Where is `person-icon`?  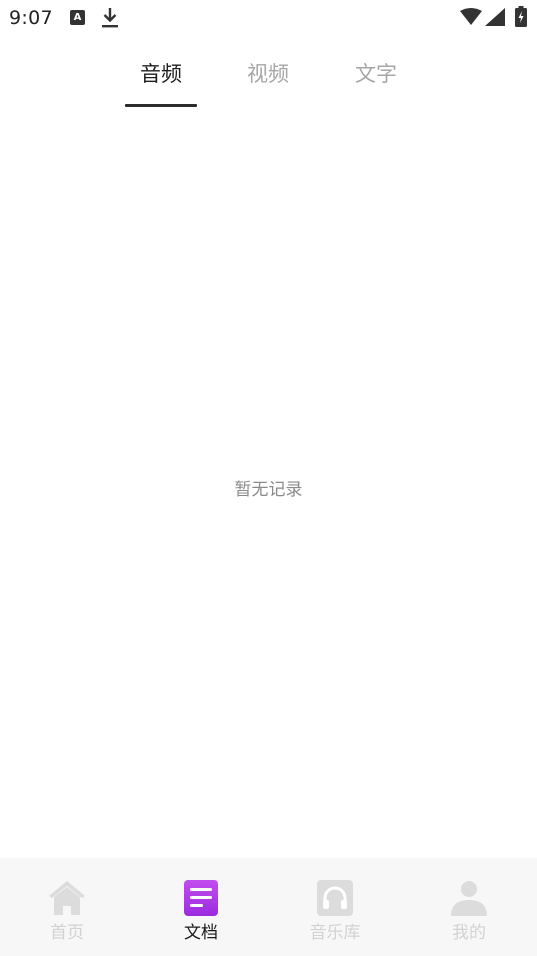
person-icon is located at coordinates (469, 898).